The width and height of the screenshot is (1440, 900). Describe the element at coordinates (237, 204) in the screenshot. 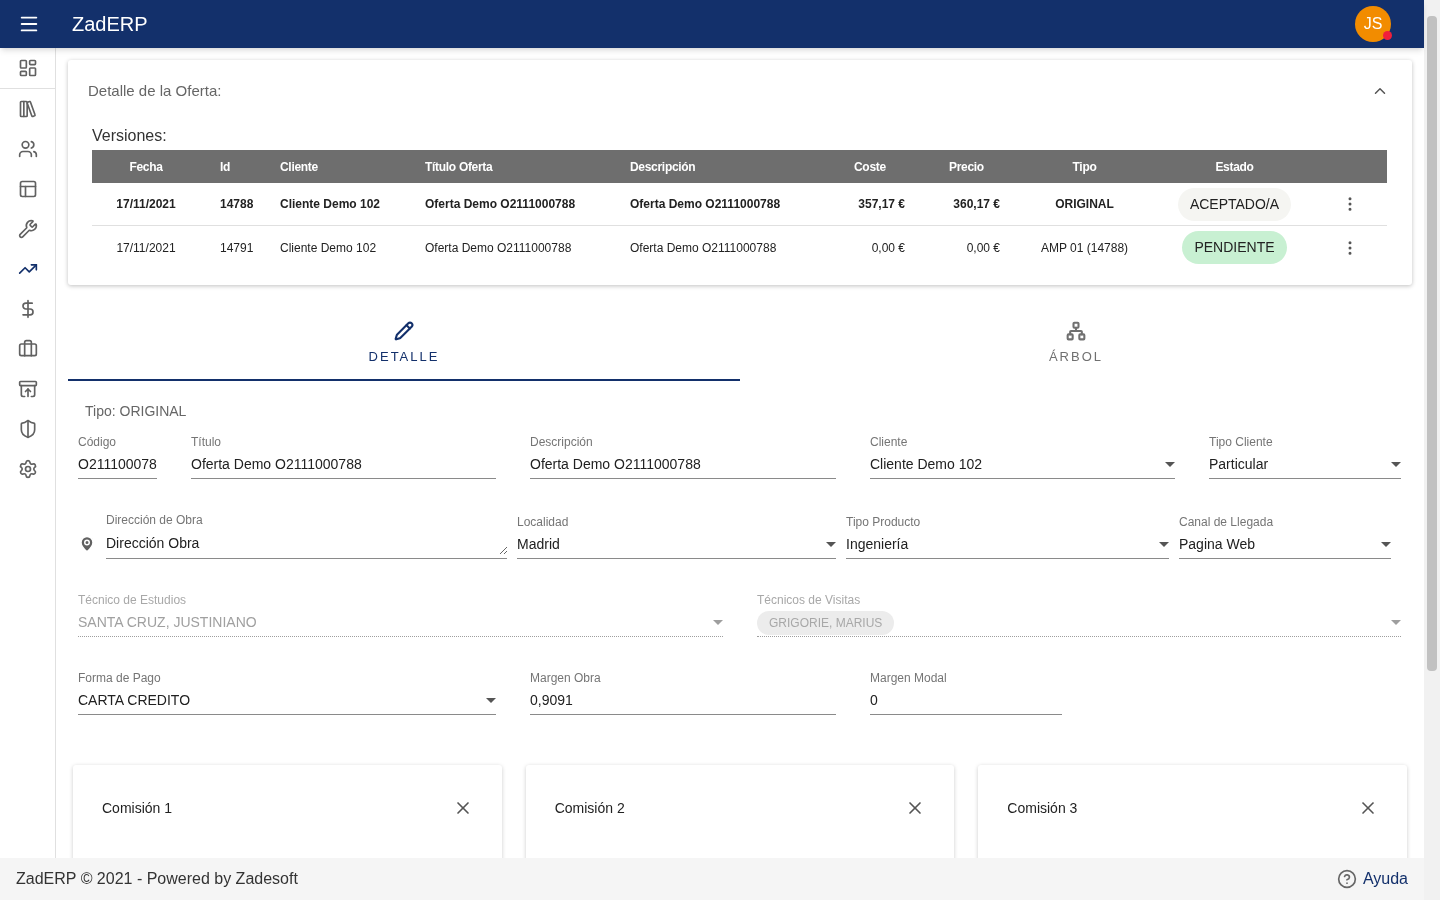

I see `table-cell-text: 14788` at that location.